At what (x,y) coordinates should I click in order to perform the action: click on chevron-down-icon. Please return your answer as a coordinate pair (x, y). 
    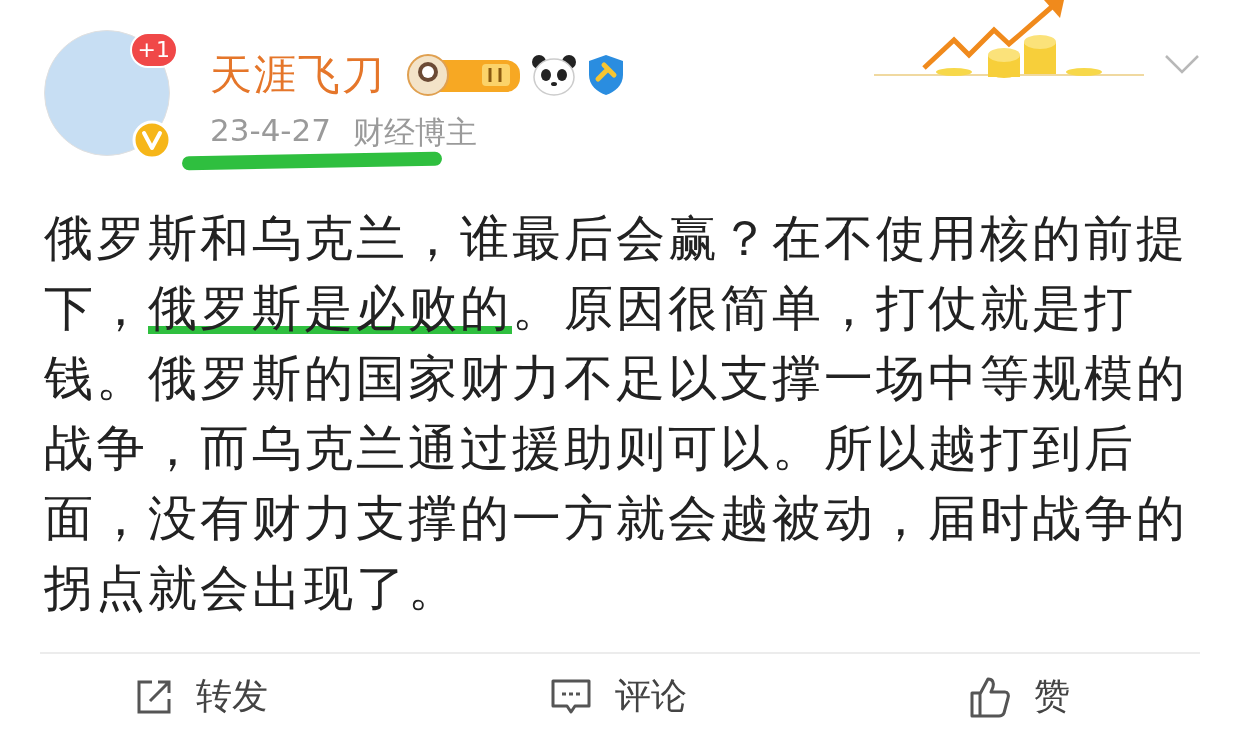
    Looking at the image, I should click on (1182, 64).